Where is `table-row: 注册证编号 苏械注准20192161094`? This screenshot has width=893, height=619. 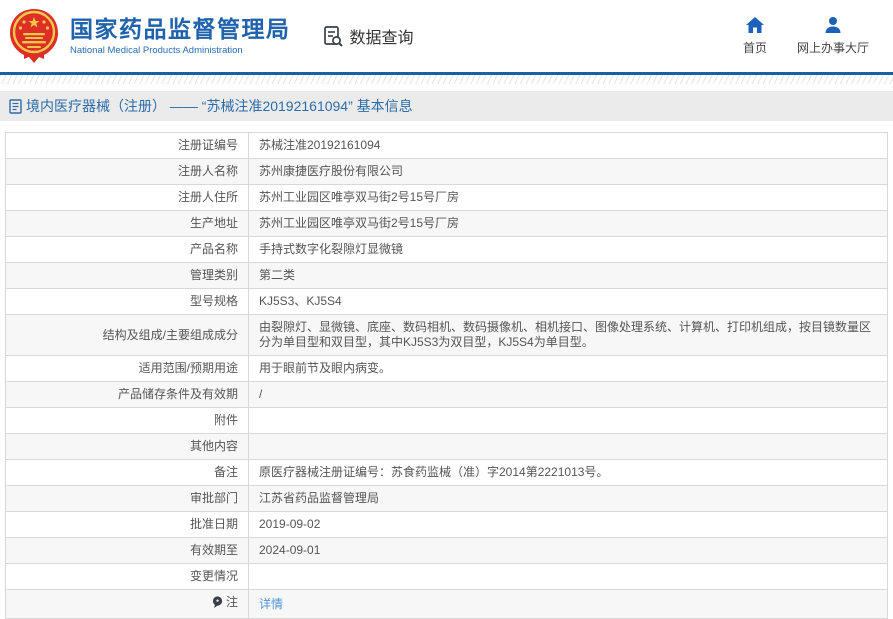
table-row: 注册证编号 苏械注准20192161094 is located at coordinates (446, 145).